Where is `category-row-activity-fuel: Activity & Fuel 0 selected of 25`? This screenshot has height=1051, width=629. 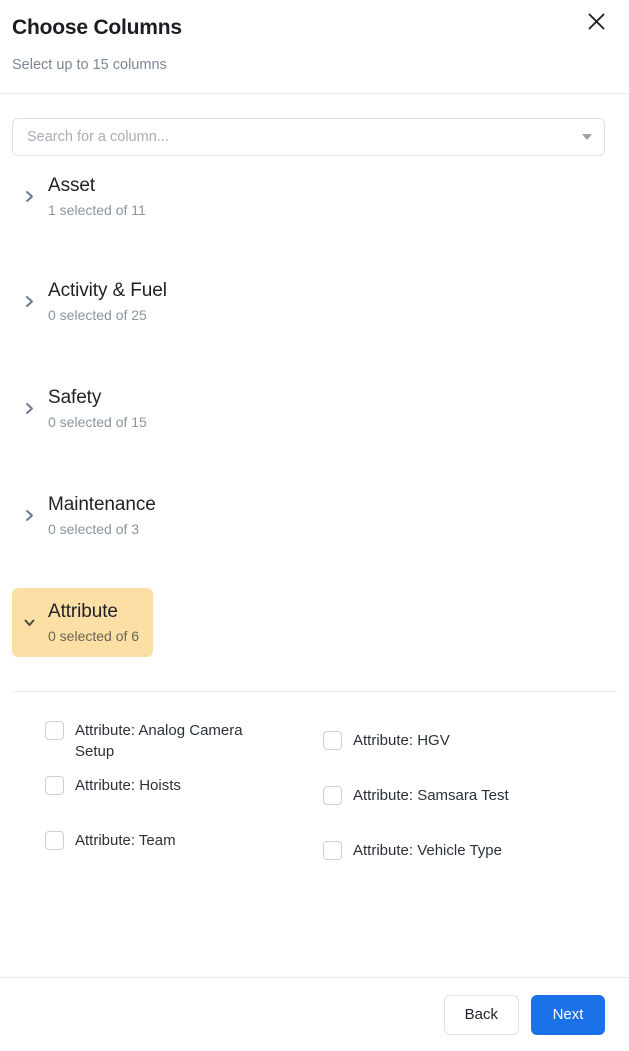 category-row-activity-fuel: Activity & Fuel 0 selected of 25 is located at coordinates (314, 316).